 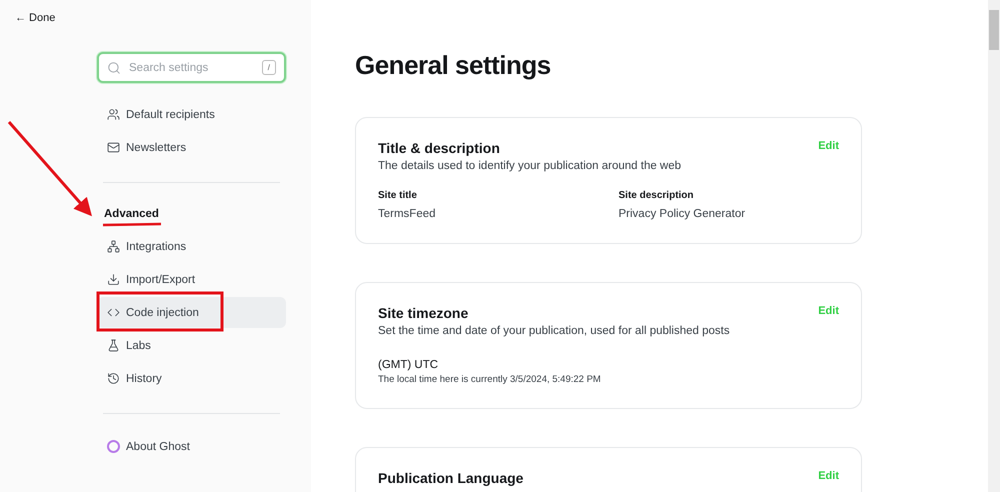 I want to click on flask-icon, so click(x=113, y=345).